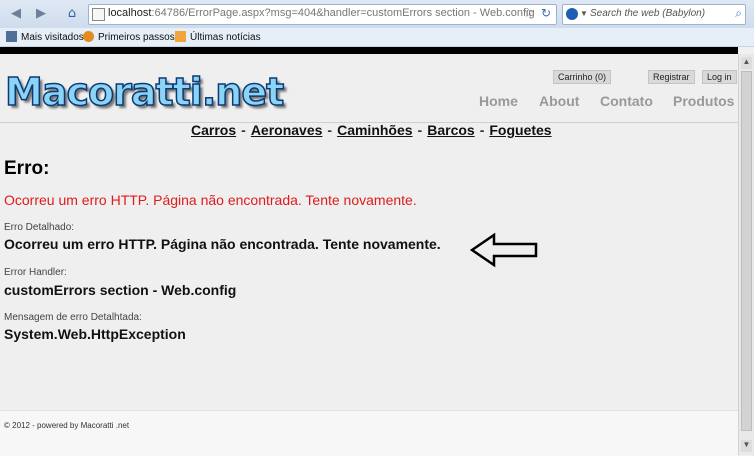 This screenshot has height=456, width=754. What do you see at coordinates (136, 37) in the screenshot?
I see `bookmark-label: Primeiros passos` at bounding box center [136, 37].